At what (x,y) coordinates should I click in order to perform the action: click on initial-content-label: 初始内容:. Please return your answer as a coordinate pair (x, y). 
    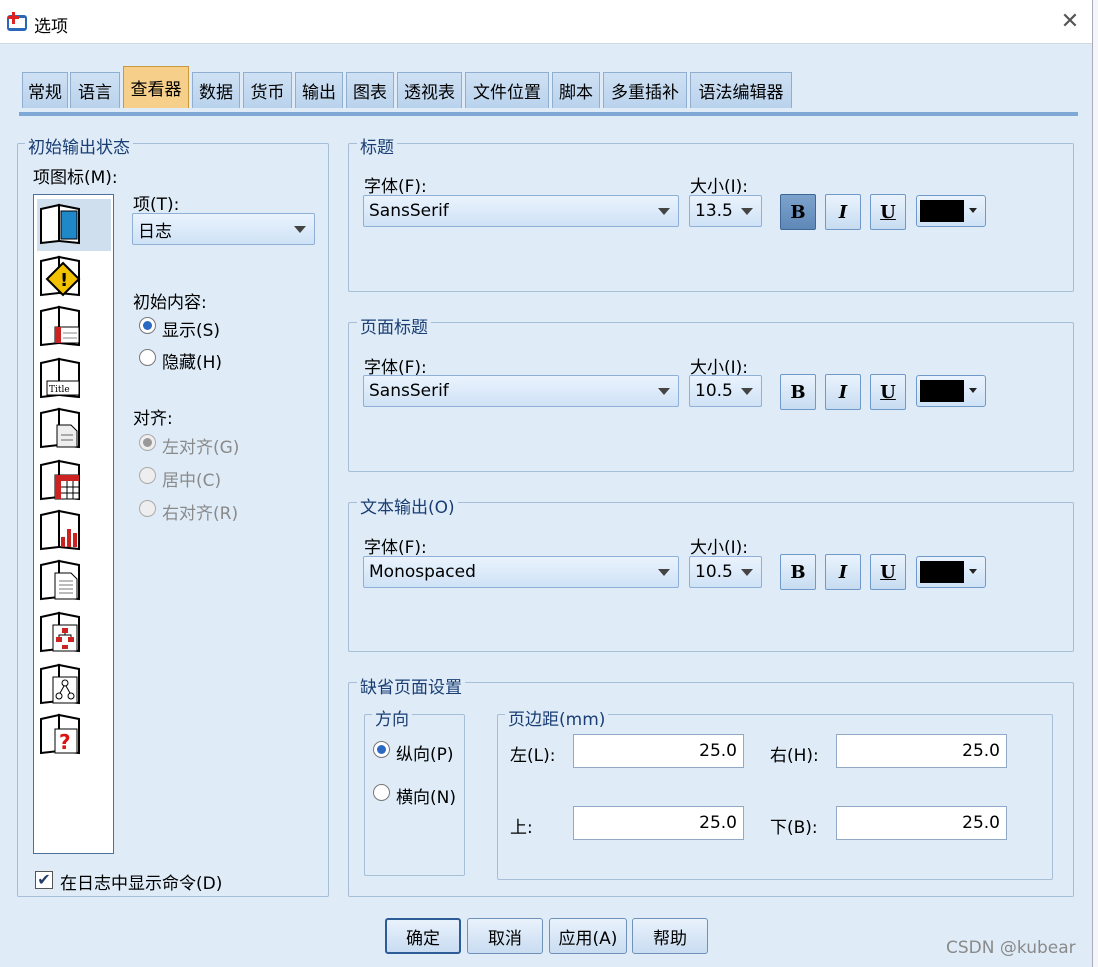
    Looking at the image, I should click on (170, 303).